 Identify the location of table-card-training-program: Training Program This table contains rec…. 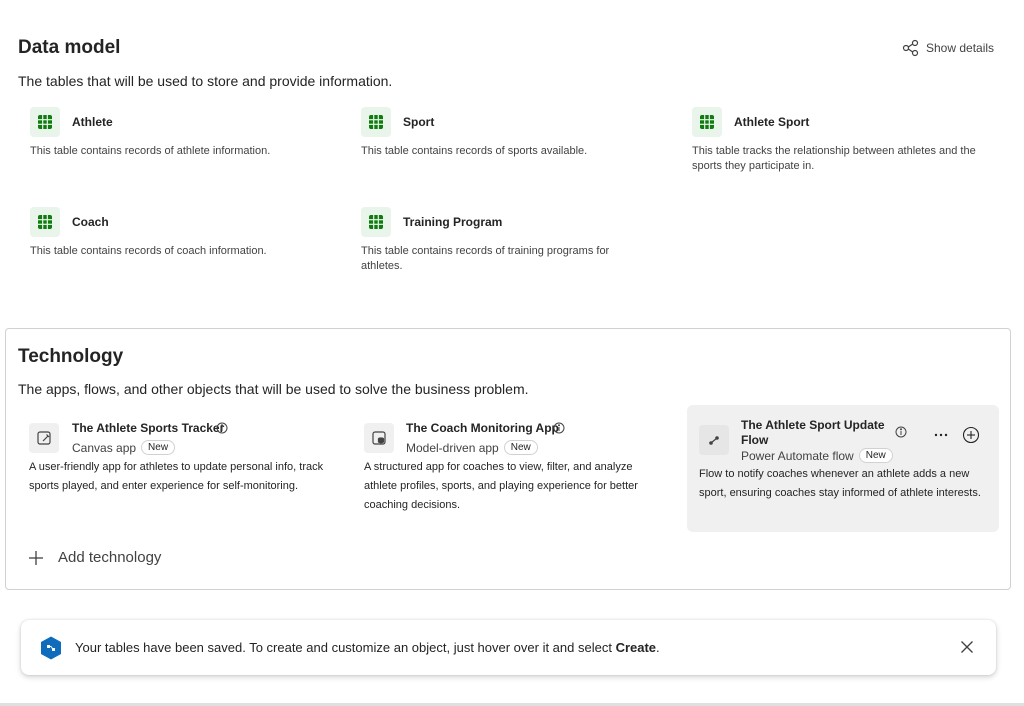
(501, 240).